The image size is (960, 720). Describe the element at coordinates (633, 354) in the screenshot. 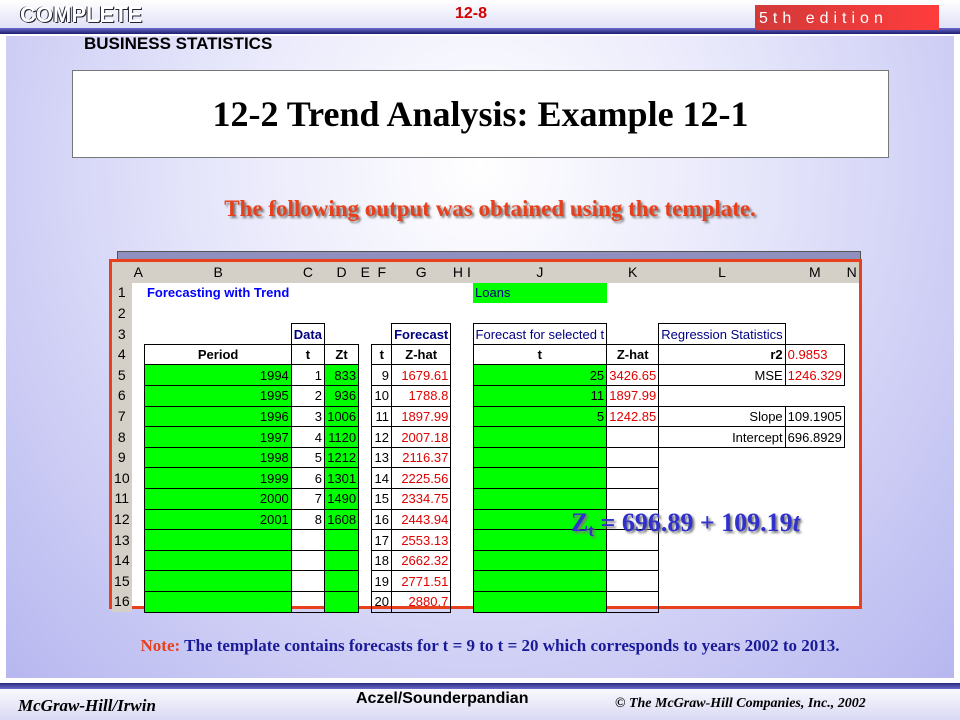

I see `selected-zhat-header: Z-hat` at that location.